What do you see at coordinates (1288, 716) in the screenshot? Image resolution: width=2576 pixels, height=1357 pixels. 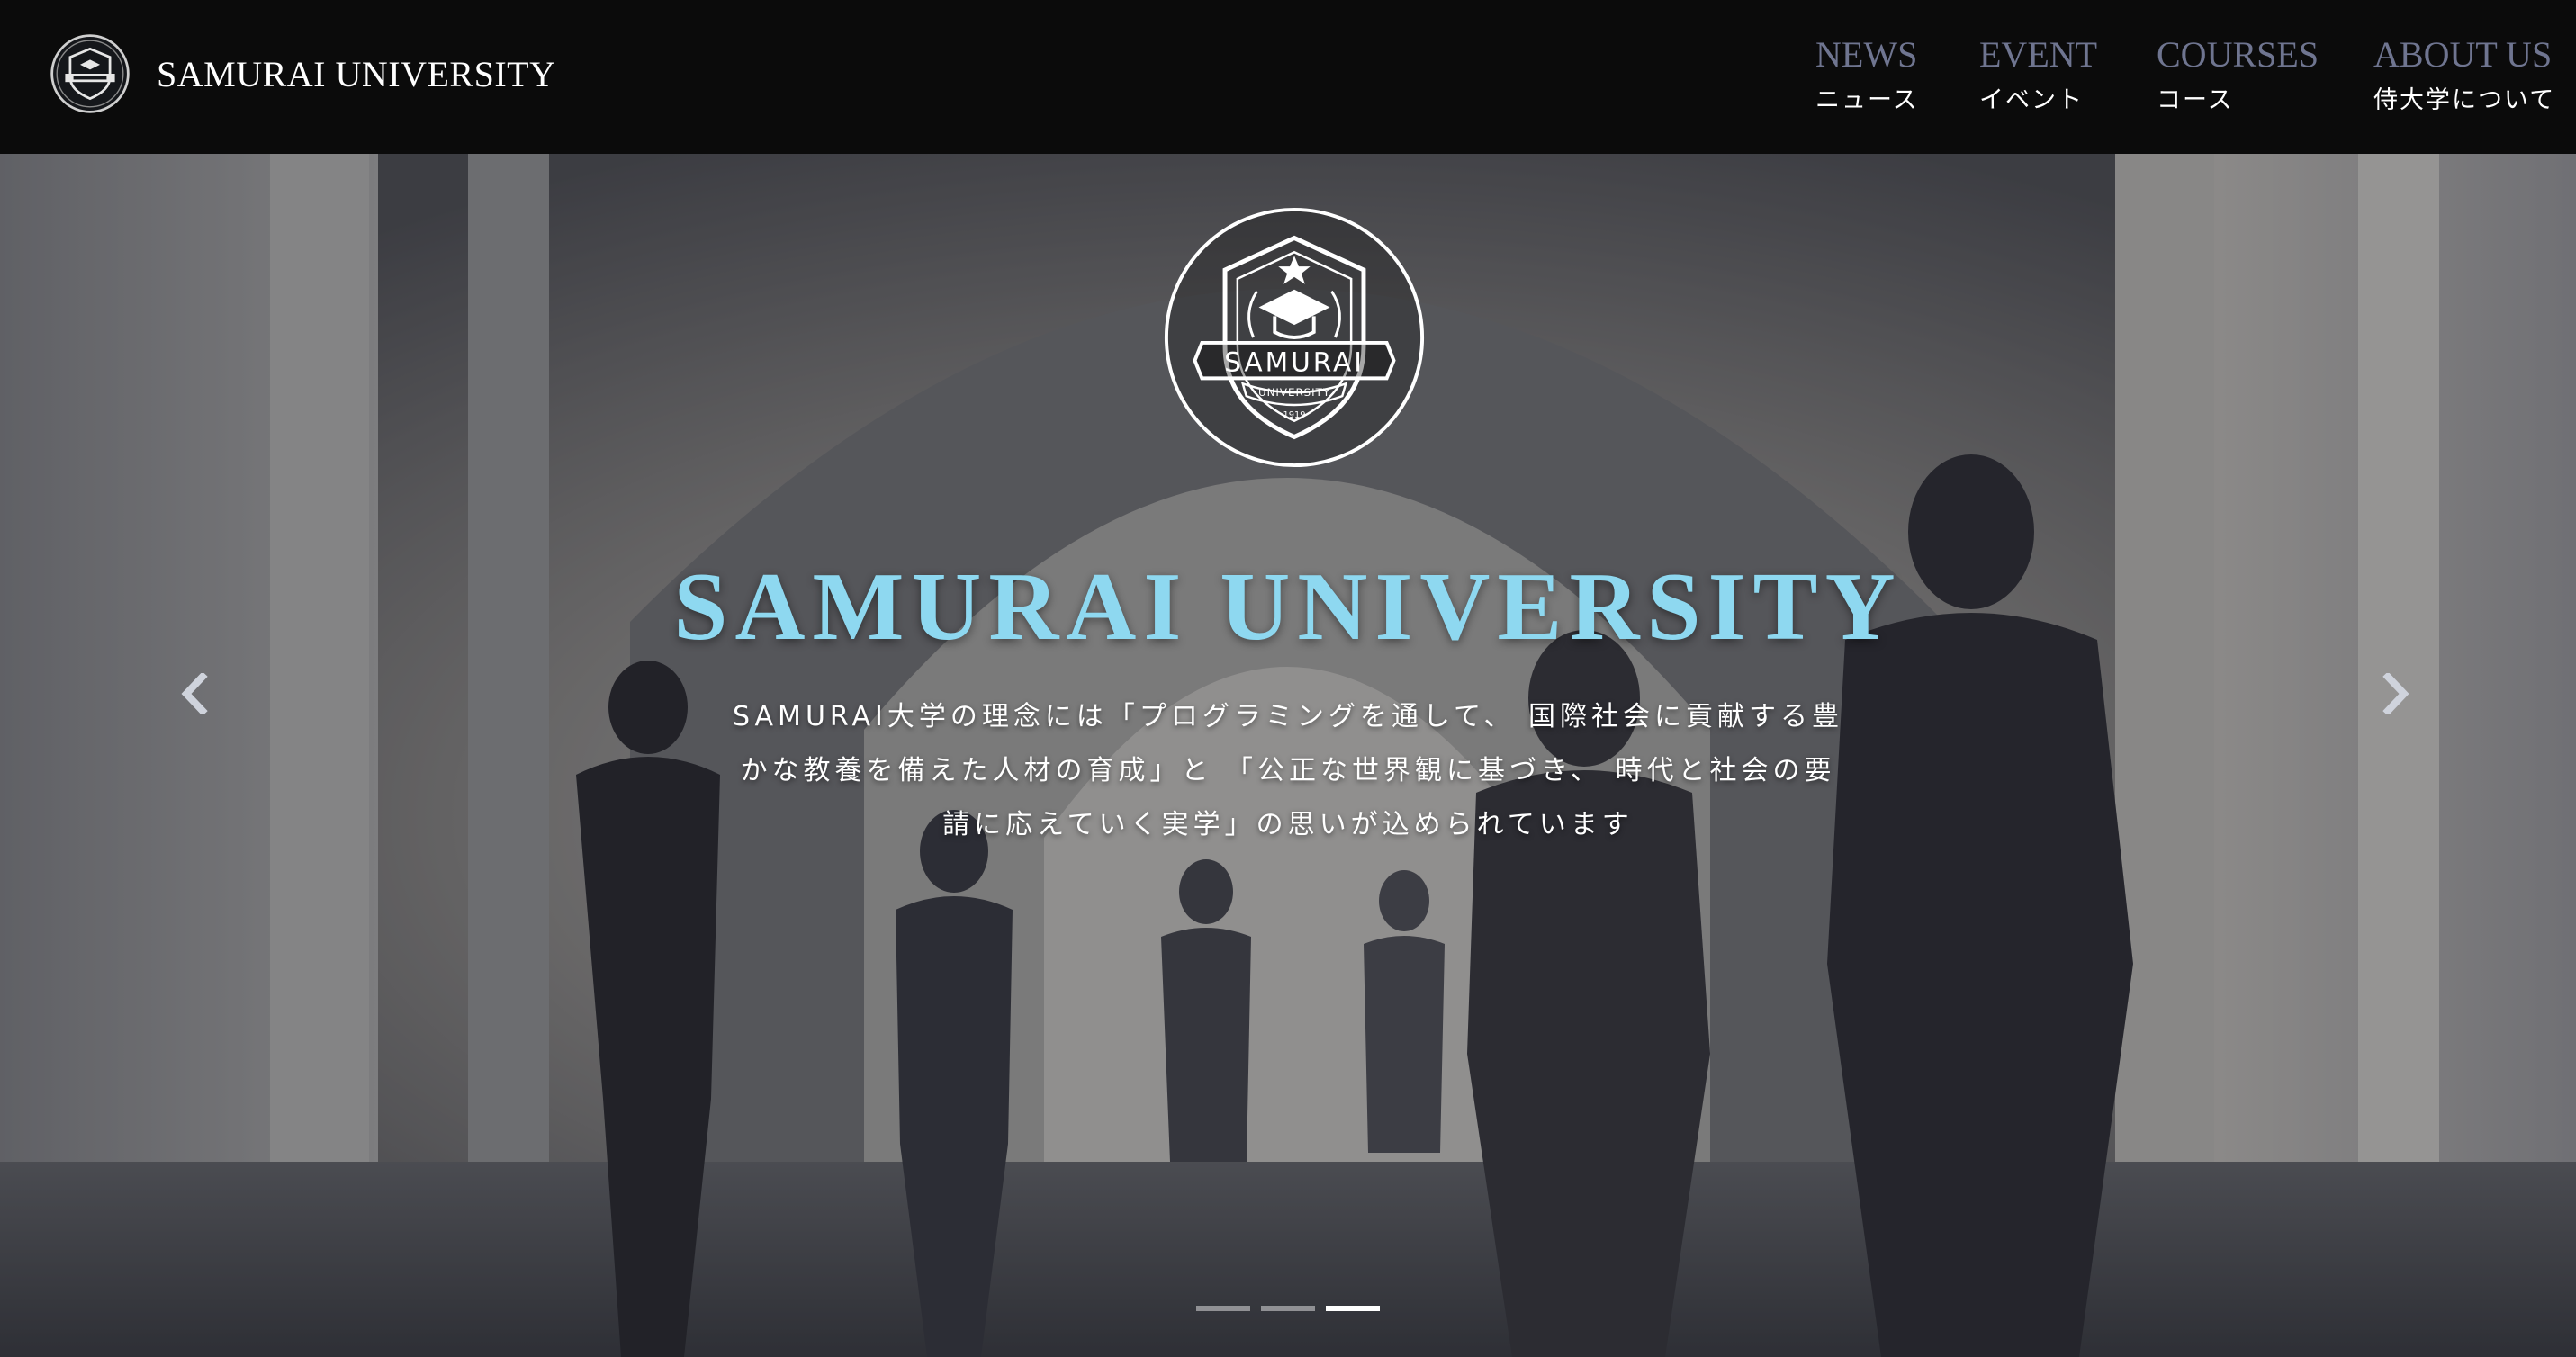 I see `hero-description-line: SAMURAI大学の理念には「プログラミングを通して、 国際社会に貢献する豊` at bounding box center [1288, 716].